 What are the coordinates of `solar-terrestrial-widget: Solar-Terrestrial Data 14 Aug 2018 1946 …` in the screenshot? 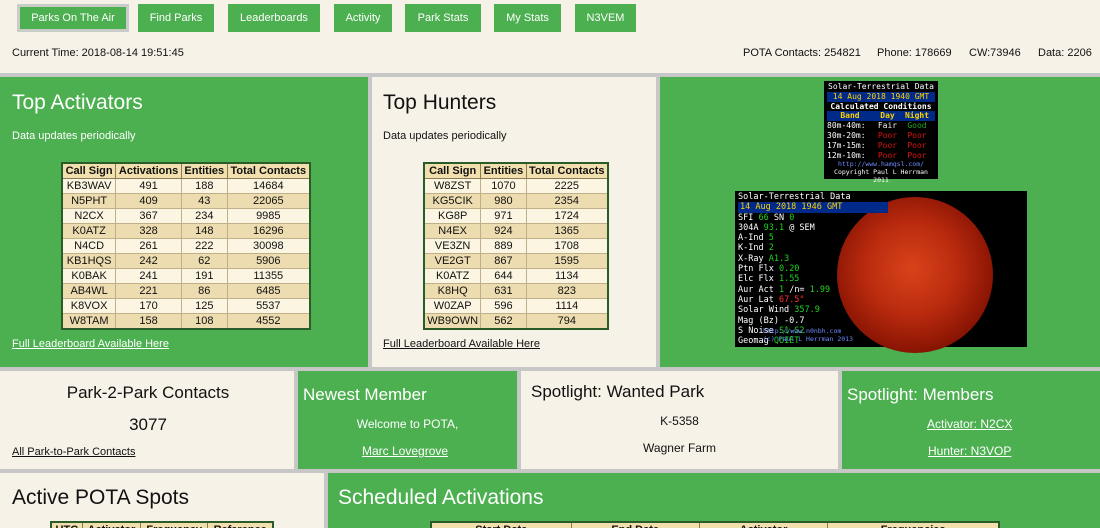 It's located at (881, 272).